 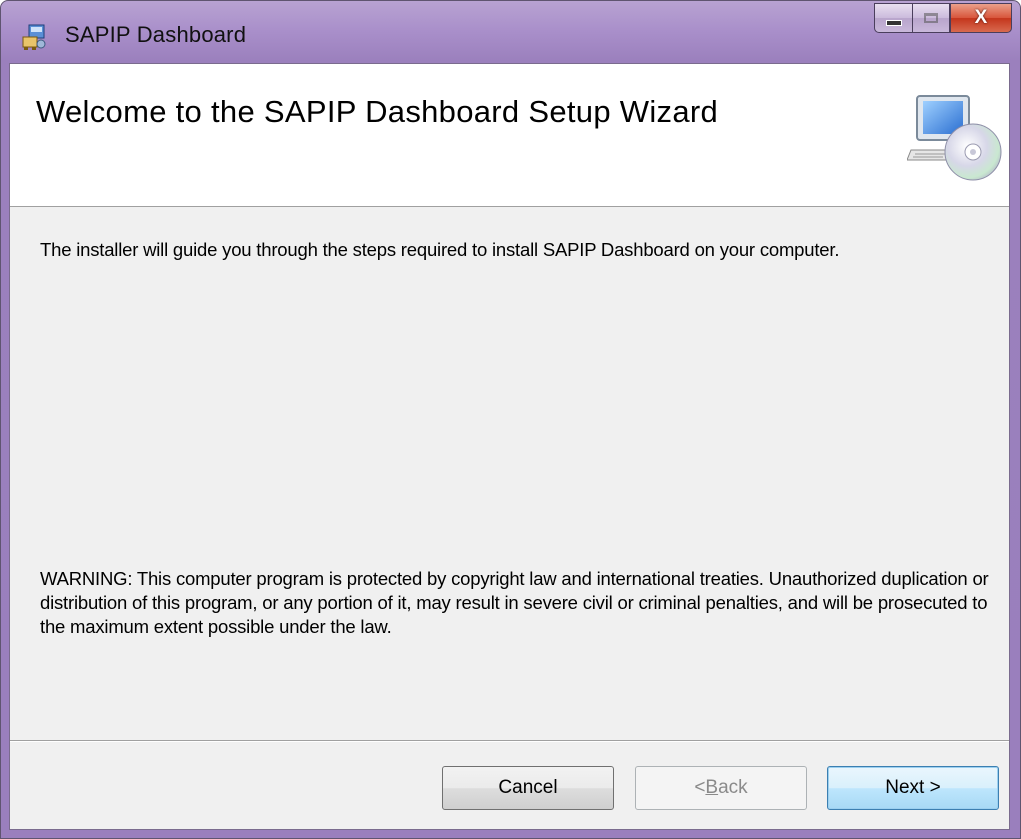 I want to click on back-button-prefix: <, so click(x=700, y=787).